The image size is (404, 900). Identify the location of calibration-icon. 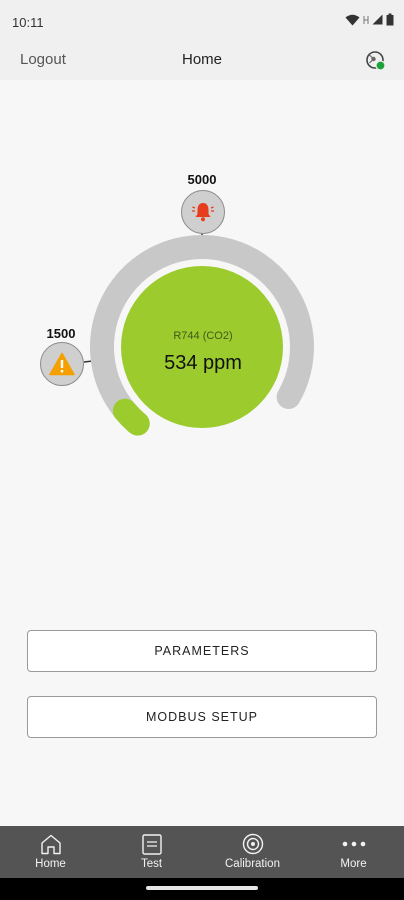
(252, 844).